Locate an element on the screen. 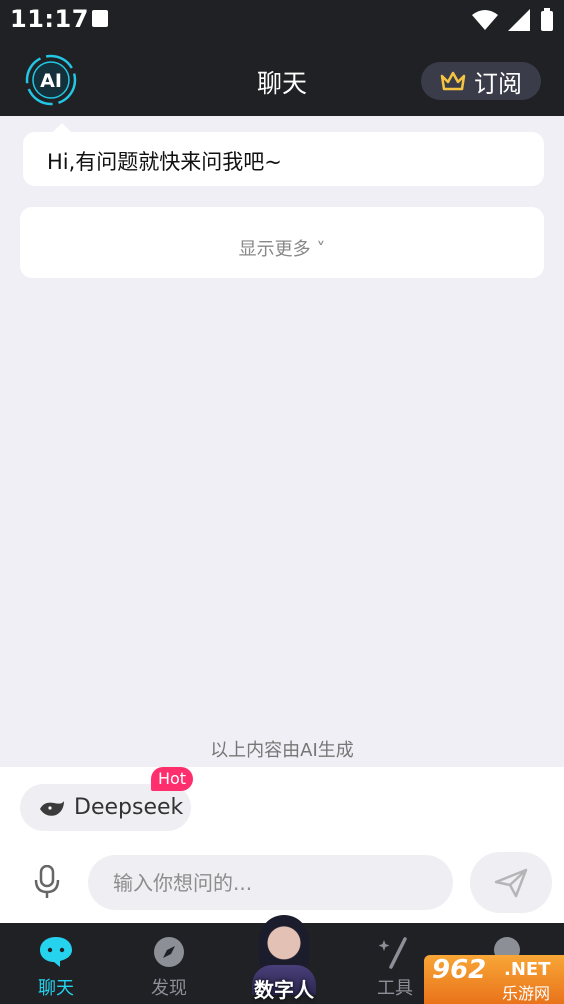  signal-icon is located at coordinates (519, 20).